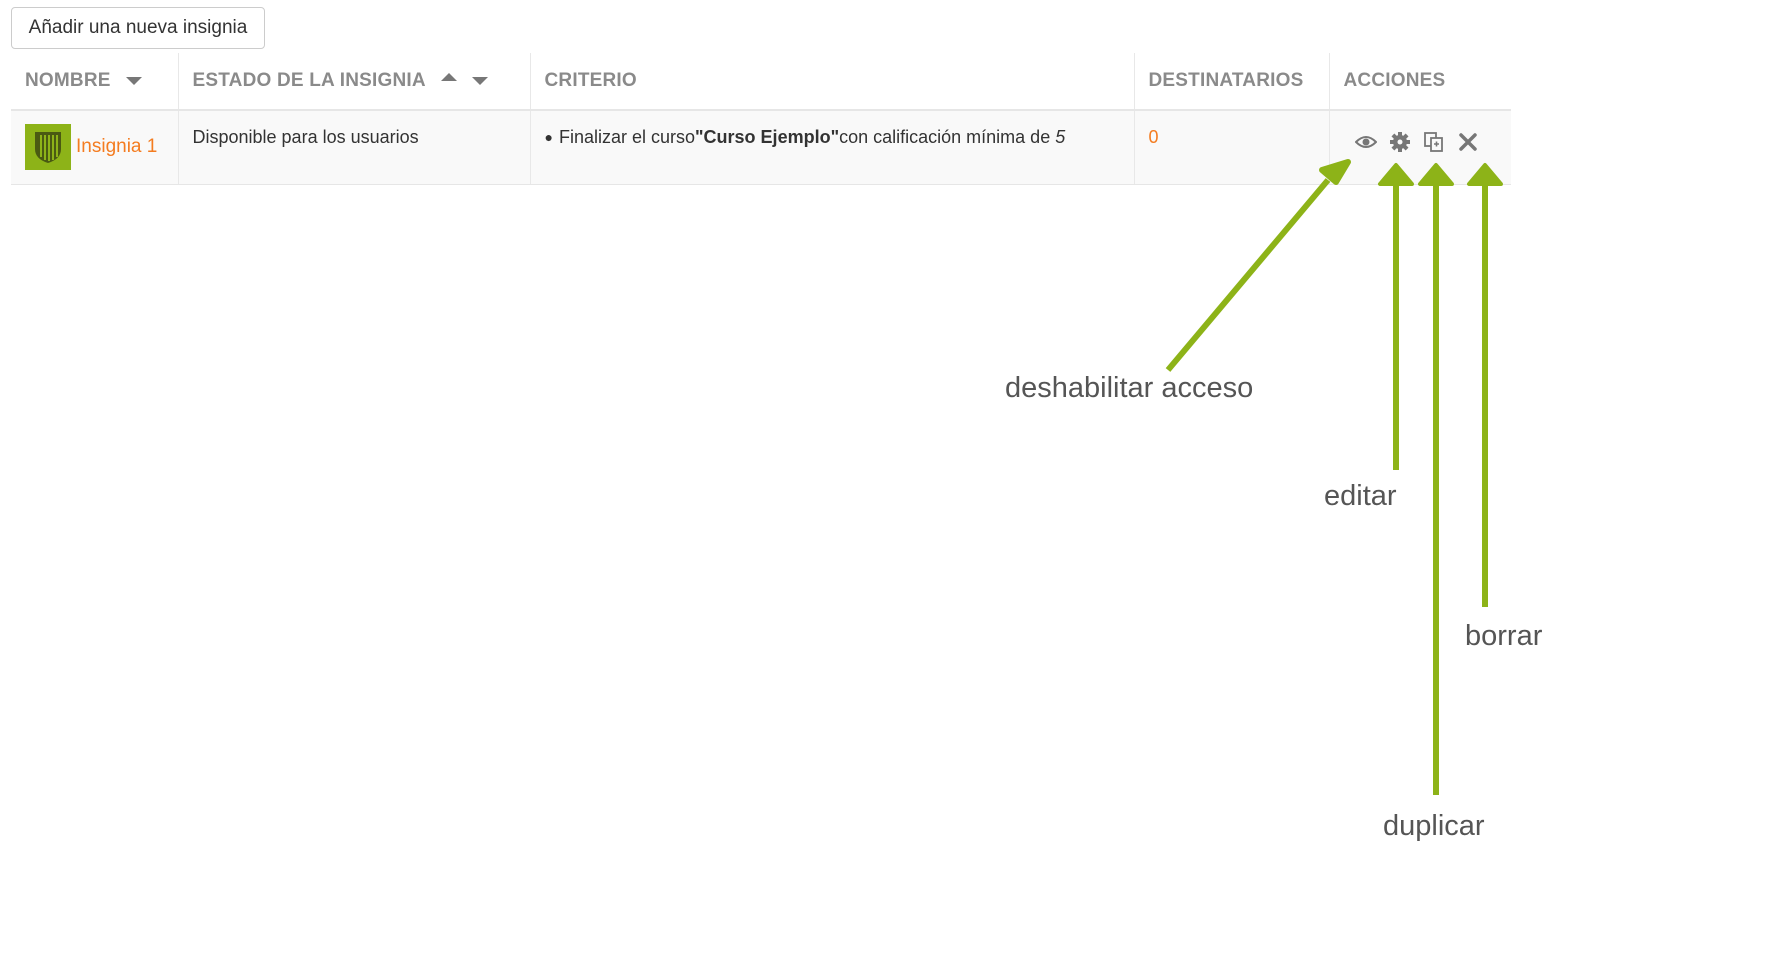 This screenshot has width=1787, height=961. Describe the element at coordinates (1504, 636) in the screenshot. I see `annotation-delete: borrar` at that location.